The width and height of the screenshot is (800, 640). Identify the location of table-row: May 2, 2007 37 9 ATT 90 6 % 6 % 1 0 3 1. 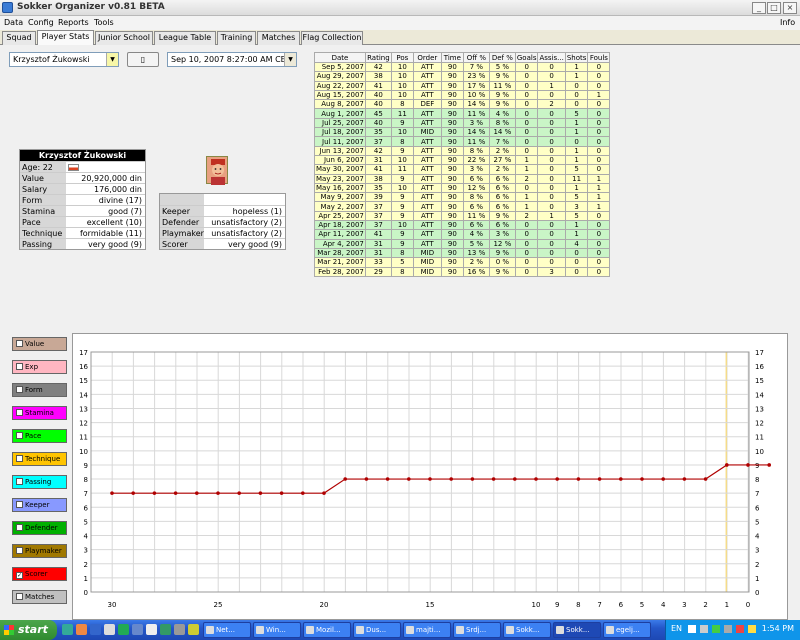
(462, 206).